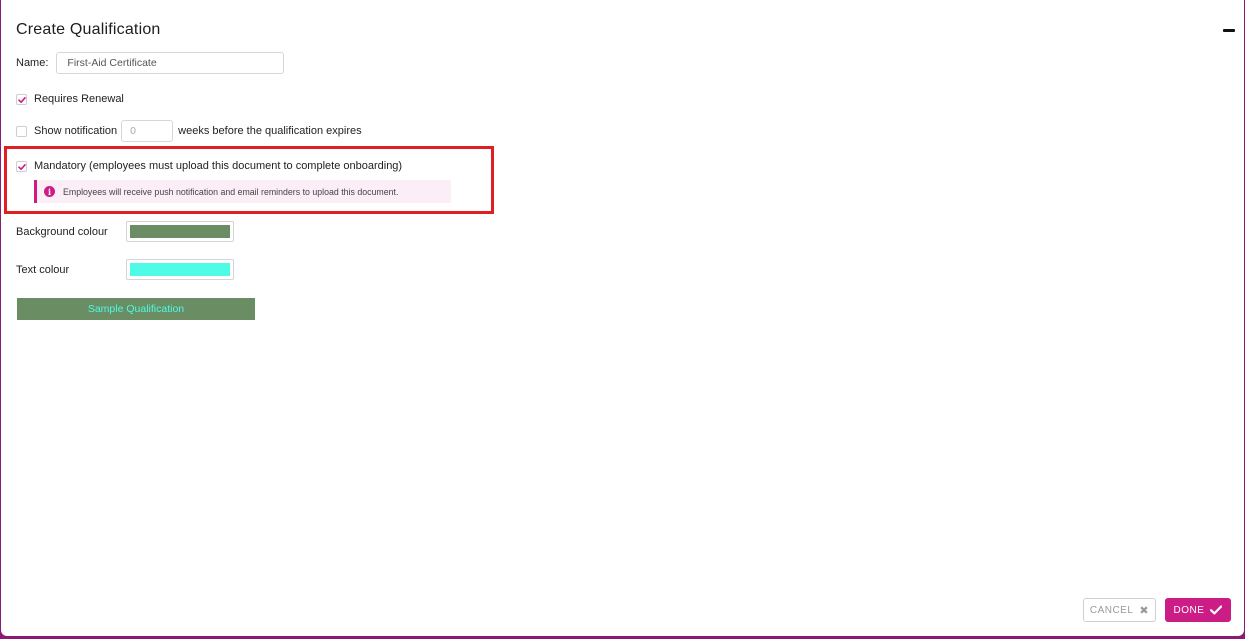  Describe the element at coordinates (32, 63) in the screenshot. I see `name-label: Name:` at that location.